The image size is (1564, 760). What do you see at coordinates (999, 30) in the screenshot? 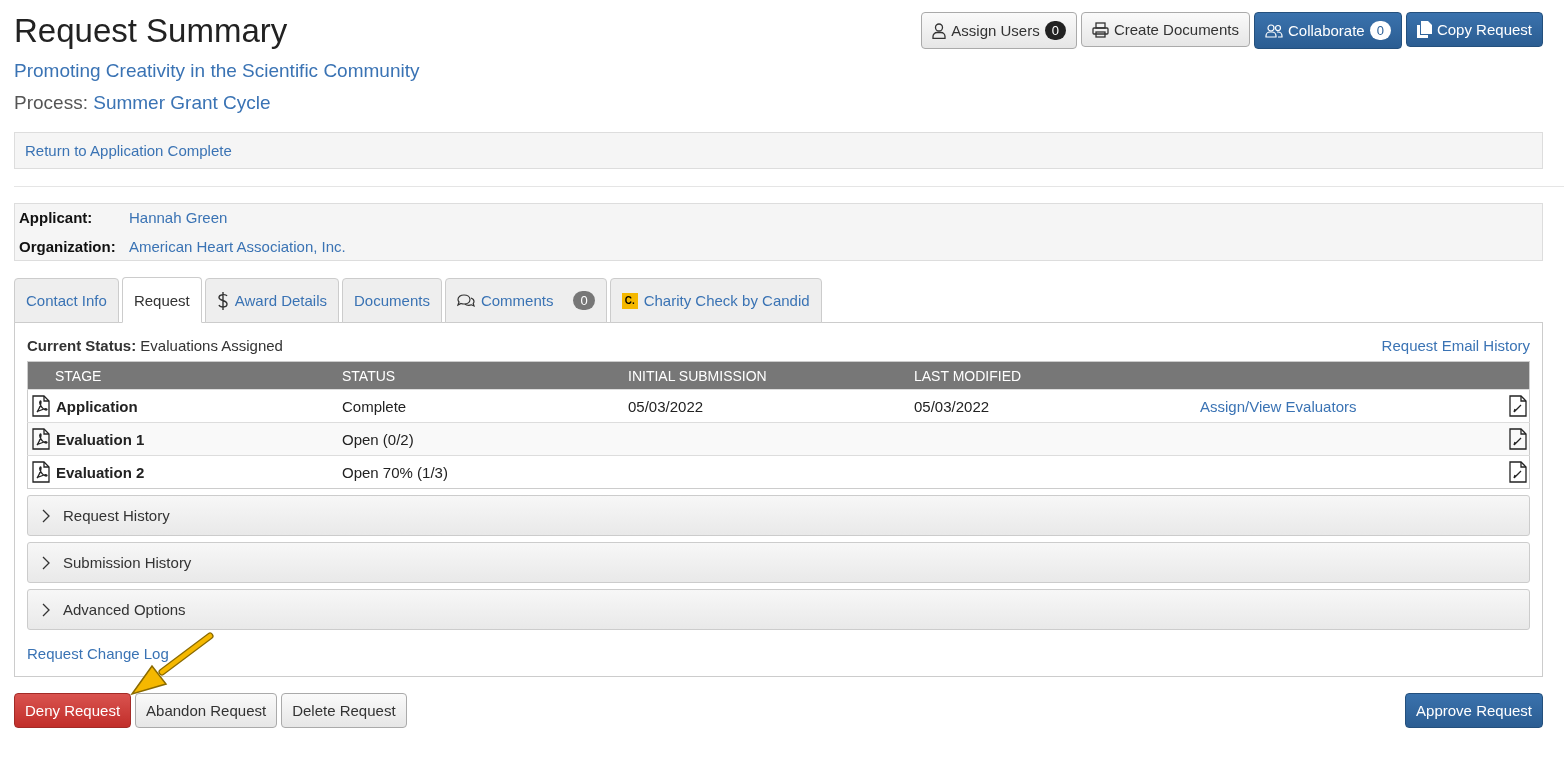
I see `header-button: Assign Users 0` at bounding box center [999, 30].